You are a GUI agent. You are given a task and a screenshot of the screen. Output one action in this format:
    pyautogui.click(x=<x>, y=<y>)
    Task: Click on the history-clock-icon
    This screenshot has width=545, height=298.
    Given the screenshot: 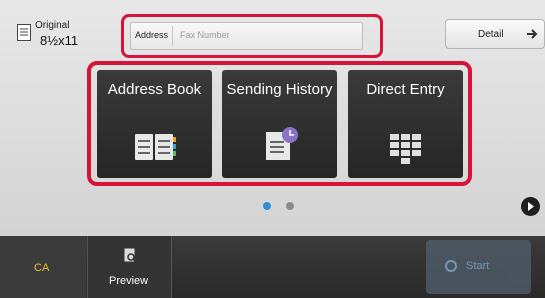 What is the action you would take?
    pyautogui.click(x=281, y=143)
    